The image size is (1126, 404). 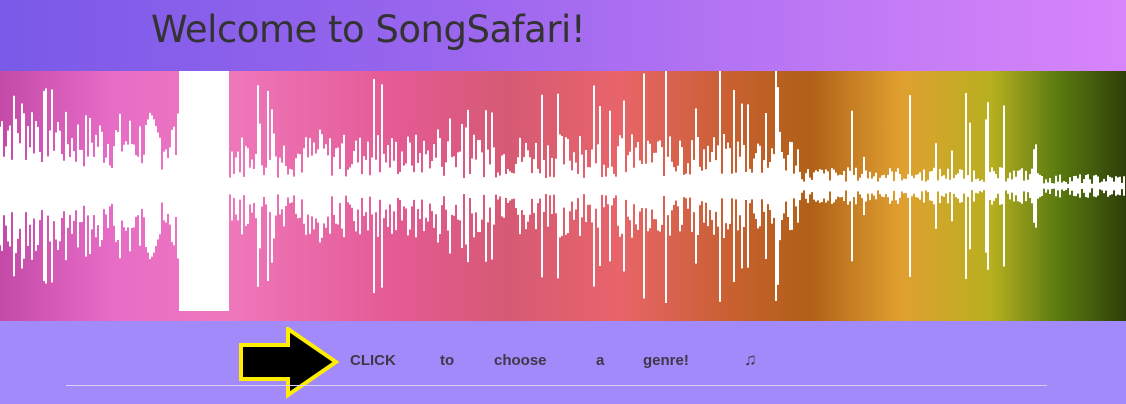 What do you see at coordinates (447, 360) in the screenshot?
I see `prompt-word-to: to` at bounding box center [447, 360].